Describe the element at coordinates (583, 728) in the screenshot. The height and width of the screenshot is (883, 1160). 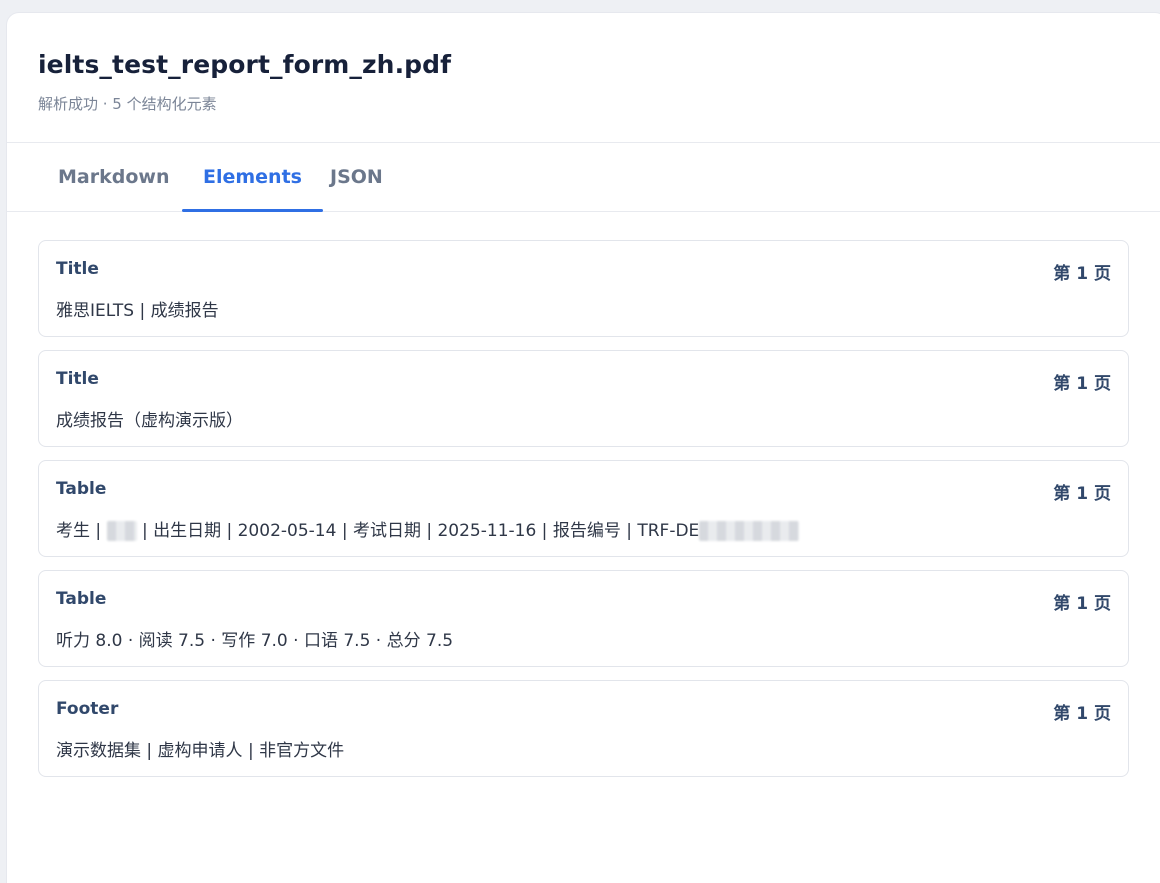
I see `element-card: Footer 第 1 页 演示数据集 | 虚构申请人 | 非官方文件` at that location.